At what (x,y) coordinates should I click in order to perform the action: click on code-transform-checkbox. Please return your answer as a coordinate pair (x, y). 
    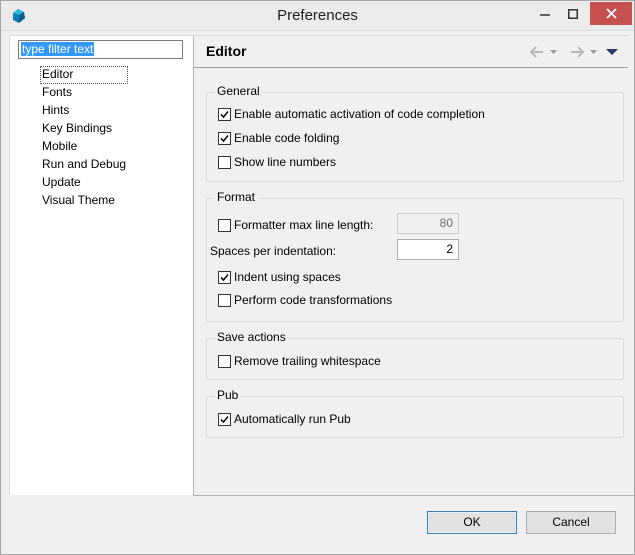
    Looking at the image, I should click on (224, 300).